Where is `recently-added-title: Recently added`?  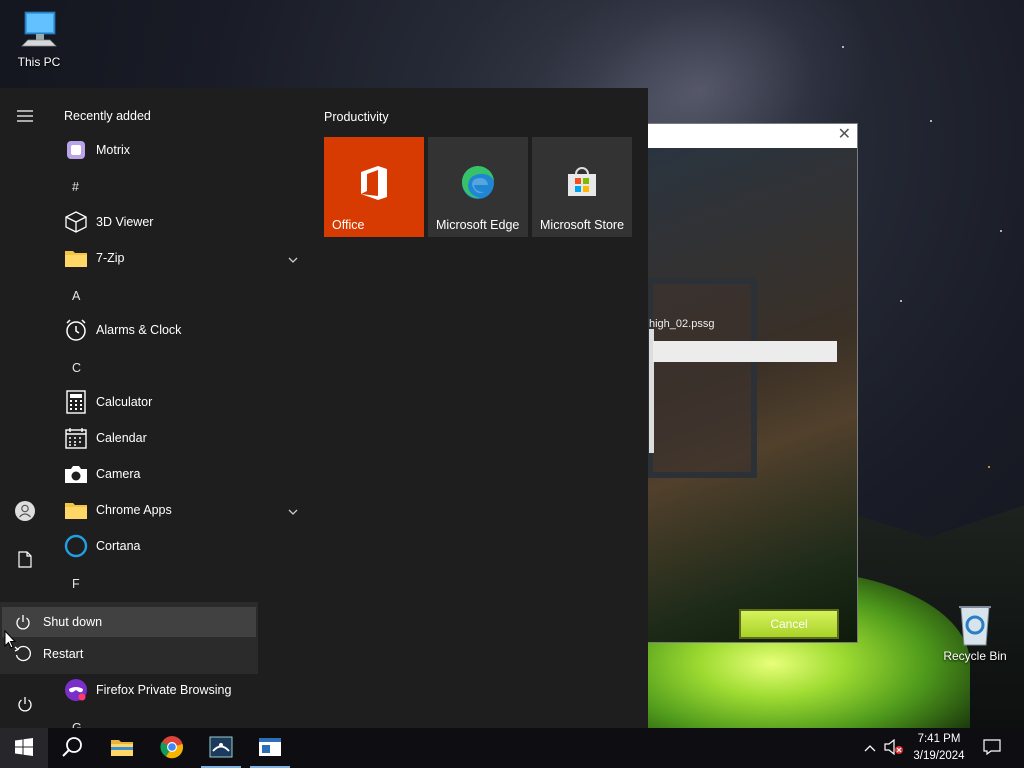
recently-added-title: Recently added is located at coordinates (107, 116).